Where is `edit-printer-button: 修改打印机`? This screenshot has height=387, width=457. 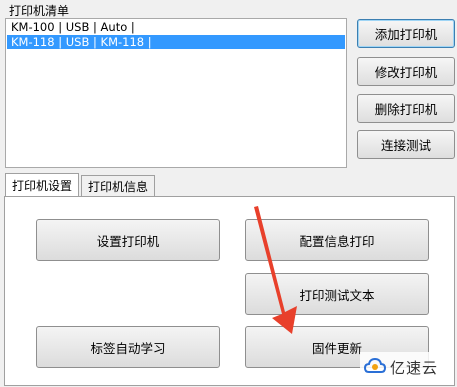 edit-printer-button: 修改打印机 is located at coordinates (406, 71).